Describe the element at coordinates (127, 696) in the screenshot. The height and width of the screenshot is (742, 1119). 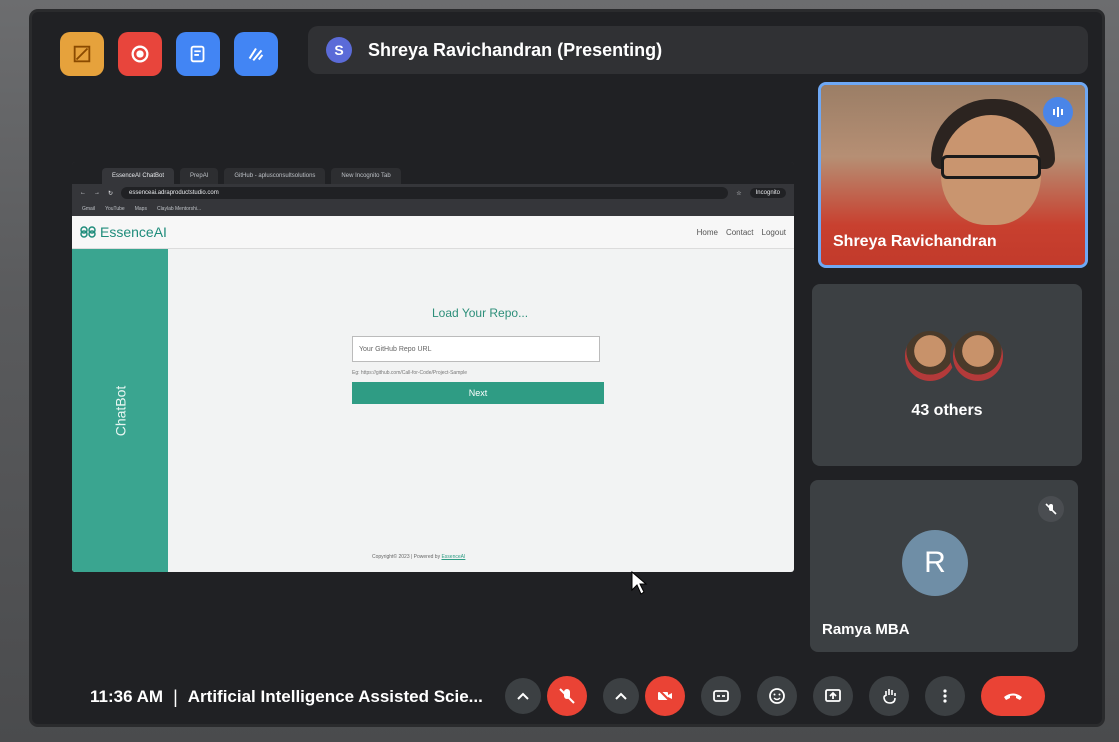
I see `meeting-time: 11:36 AM` at that location.